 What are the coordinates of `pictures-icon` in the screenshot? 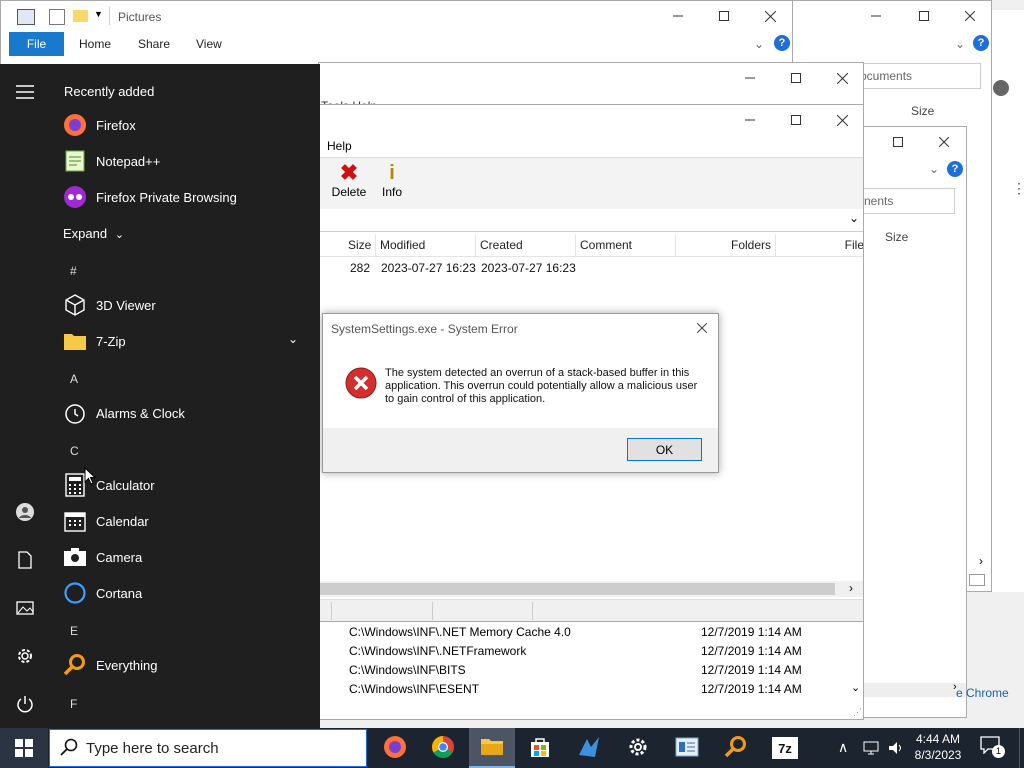 It's located at (25, 608).